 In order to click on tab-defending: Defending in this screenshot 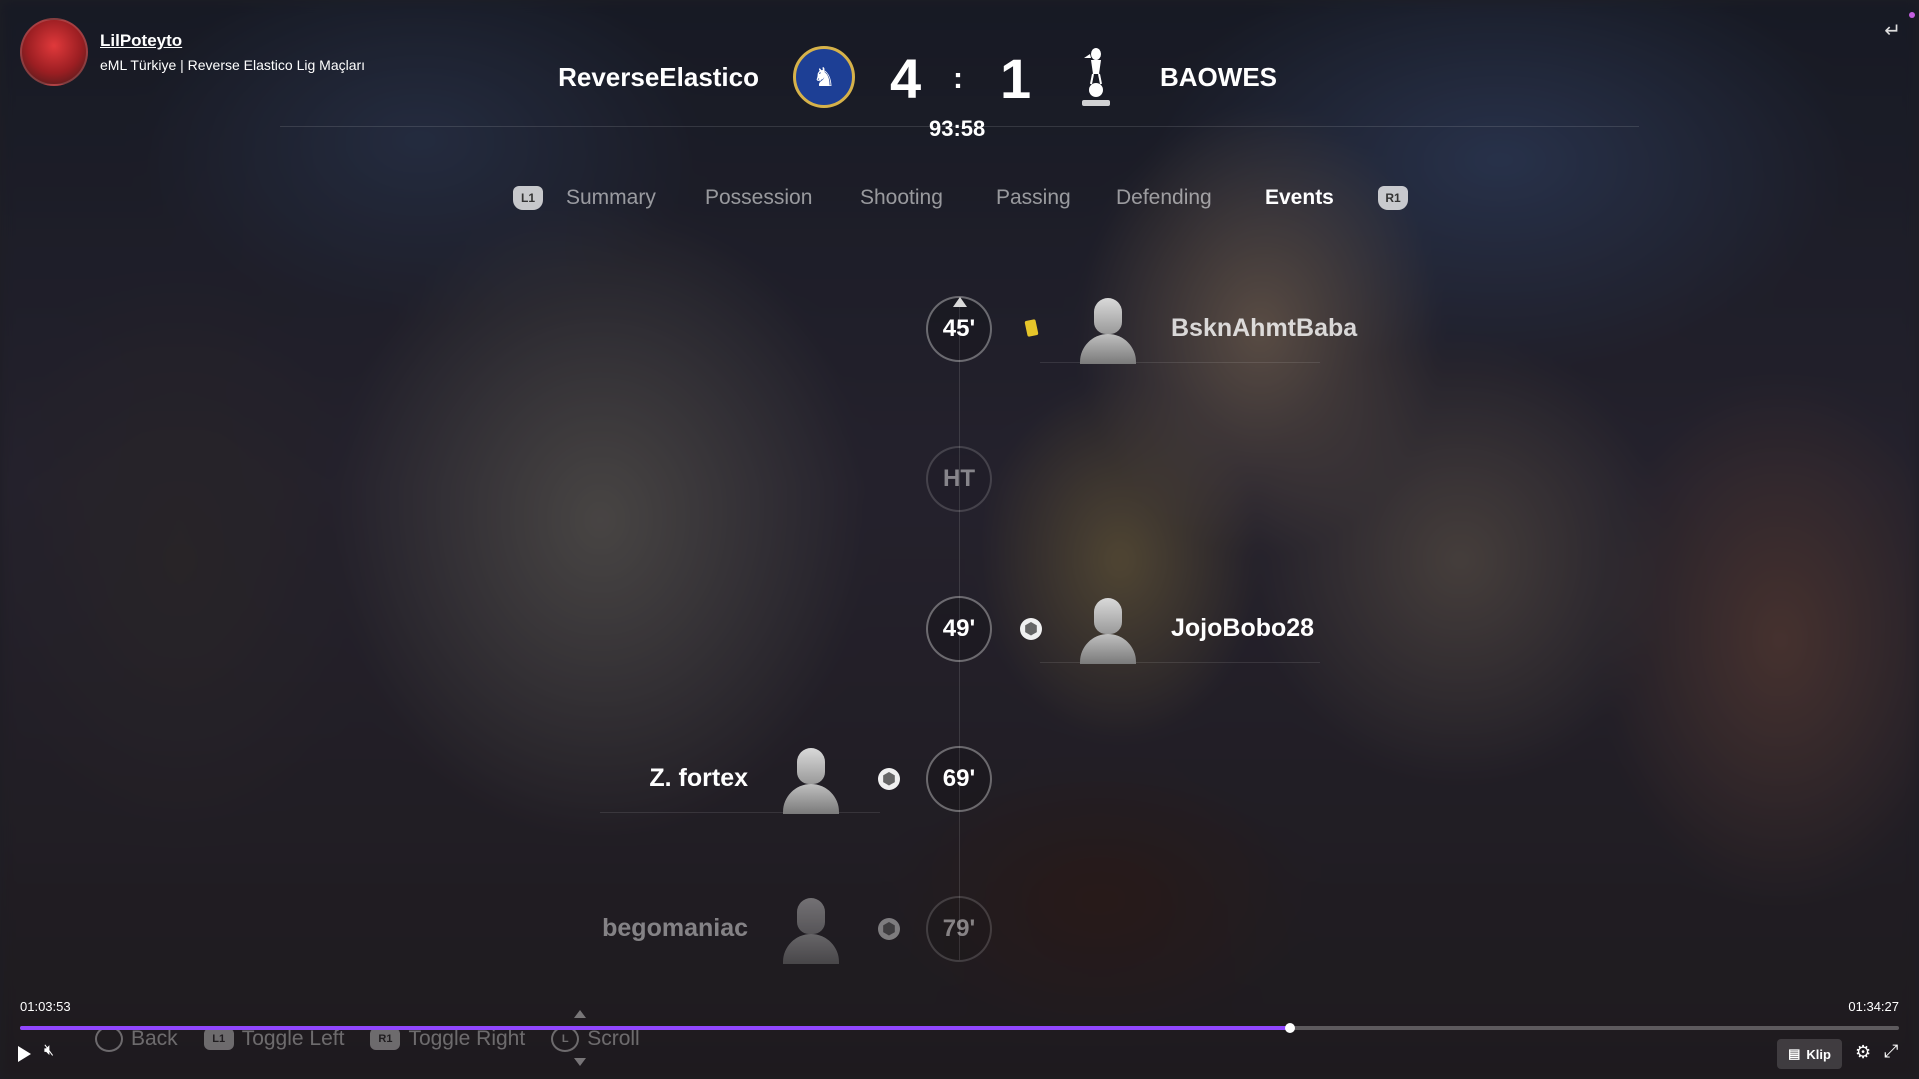, I will do `click(1164, 198)`.